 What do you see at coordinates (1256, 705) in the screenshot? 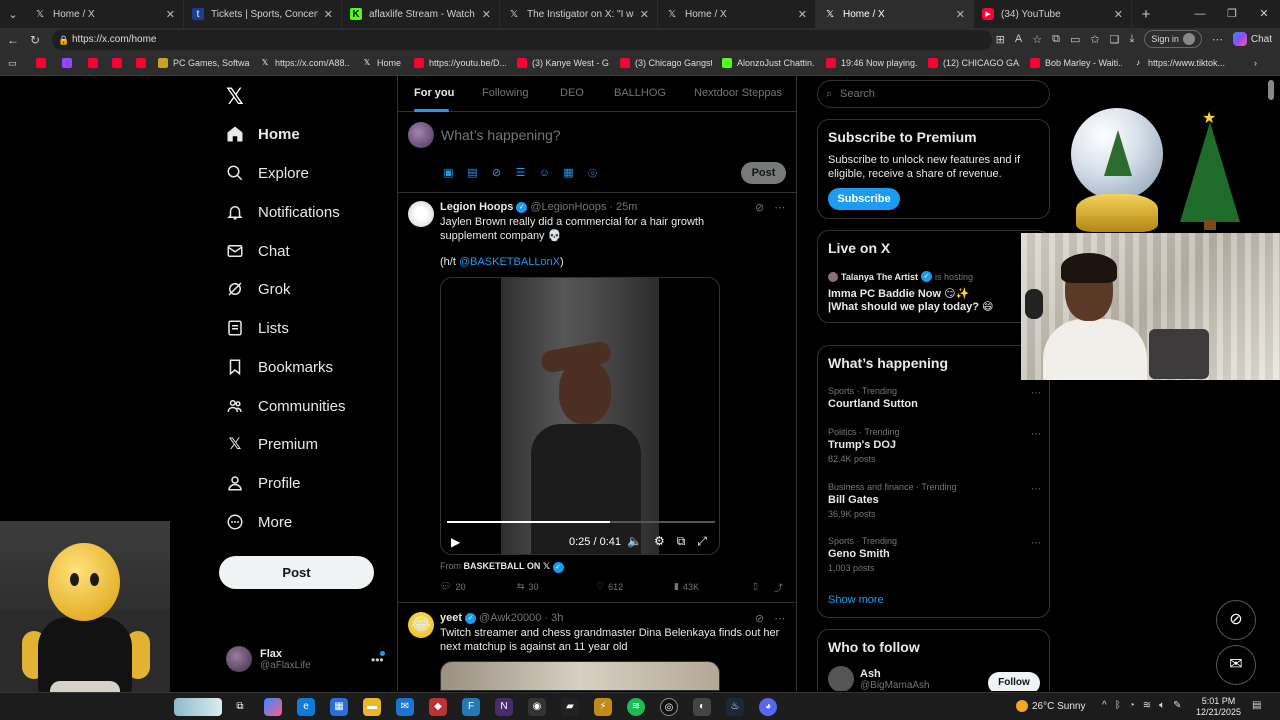
I see `notifications-icon: ▤` at bounding box center [1256, 705].